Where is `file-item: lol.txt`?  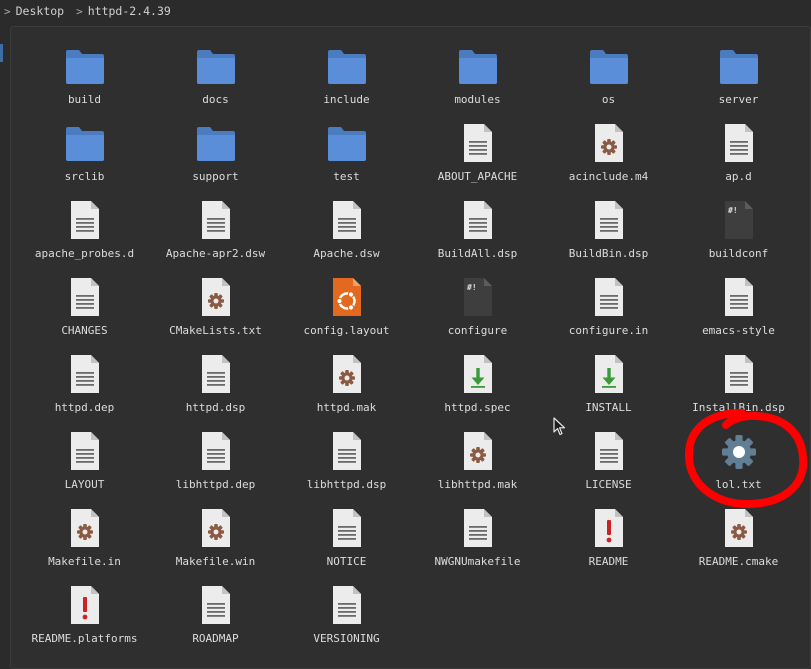 file-item: lol.txt is located at coordinates (738, 458).